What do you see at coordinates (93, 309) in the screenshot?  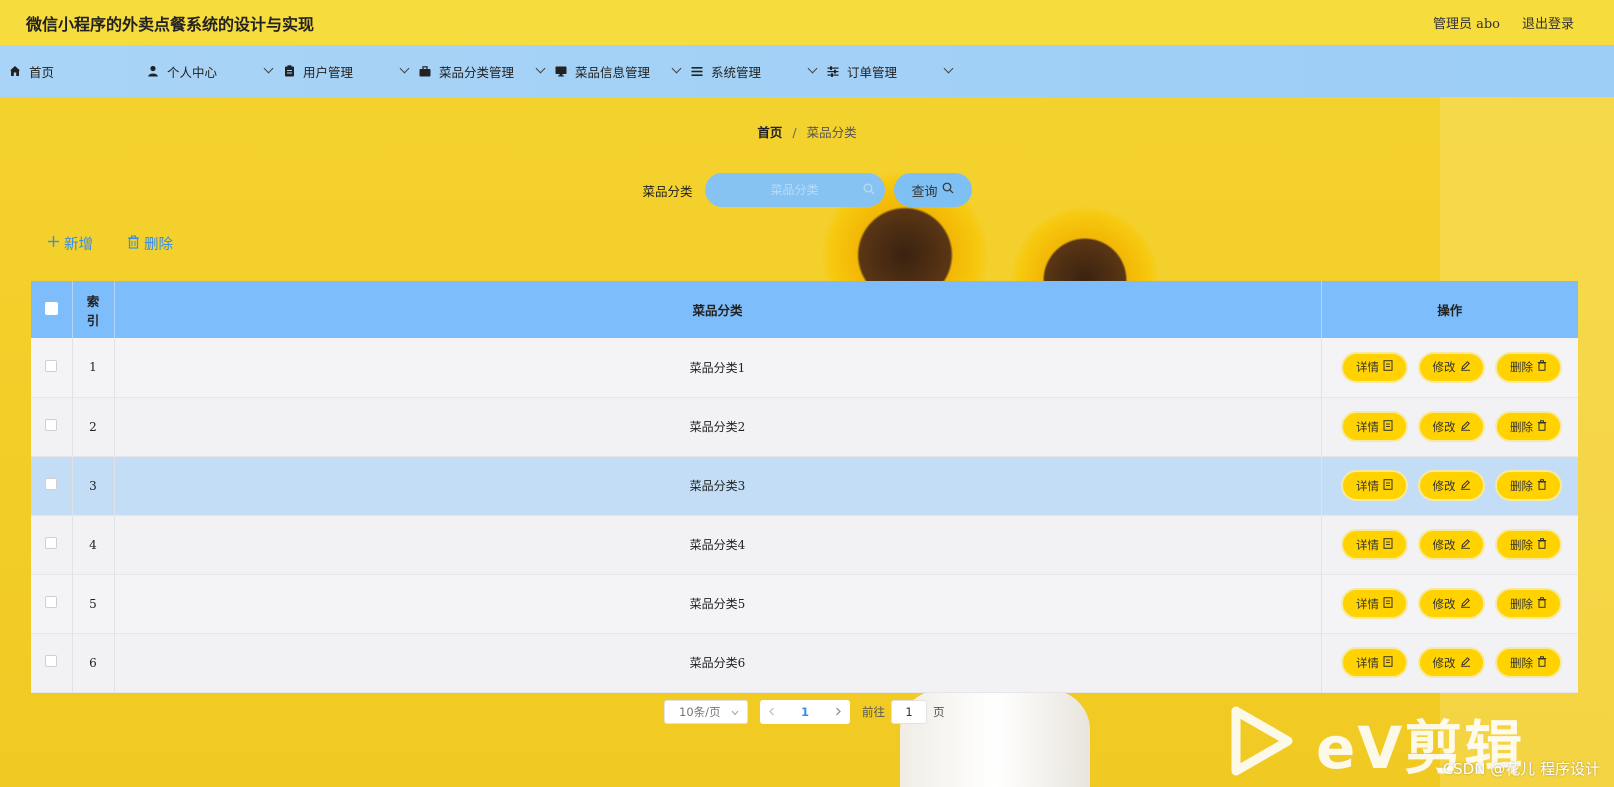 I see `column-header-index: 索引` at bounding box center [93, 309].